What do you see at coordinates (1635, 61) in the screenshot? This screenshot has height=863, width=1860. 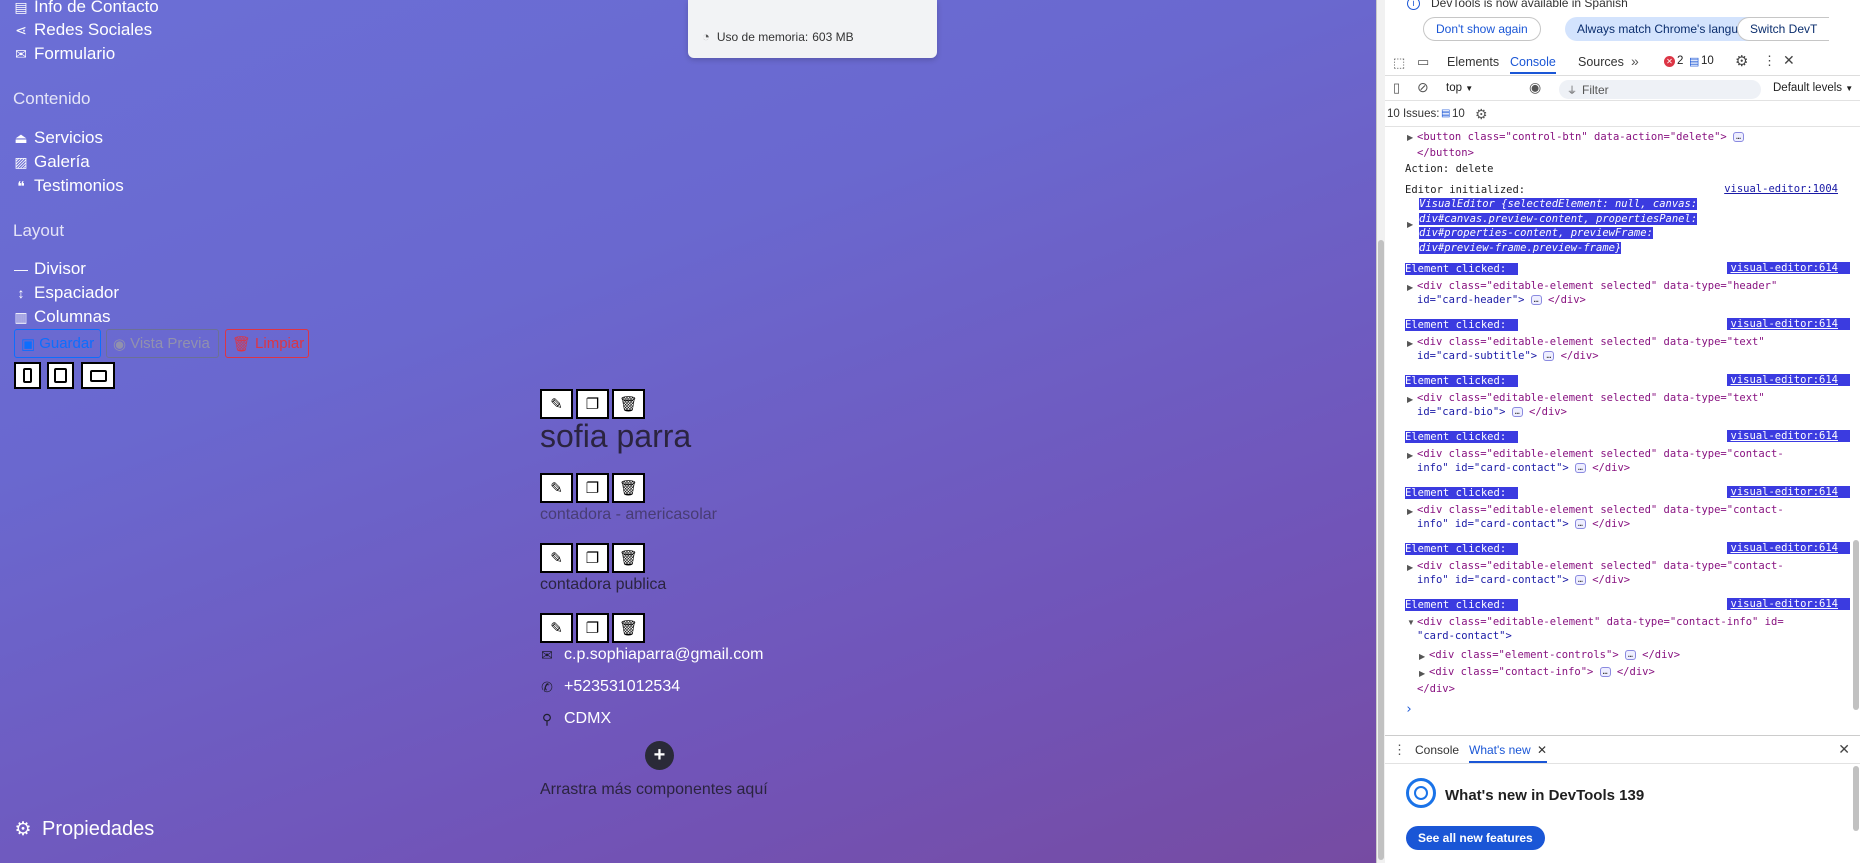 I see `more-tabs-icon: »` at bounding box center [1635, 61].